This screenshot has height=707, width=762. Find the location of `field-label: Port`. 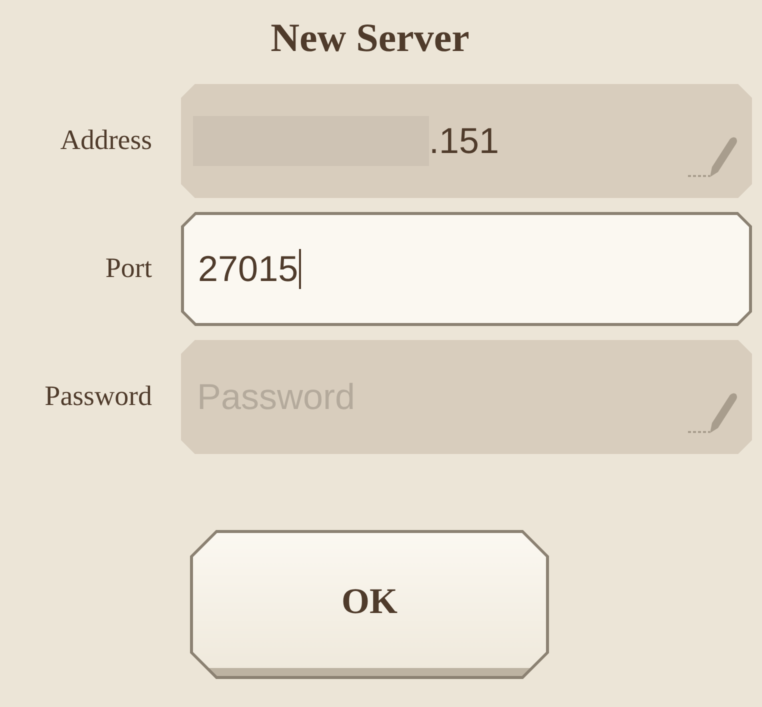

field-label: Port is located at coordinates (128, 269).